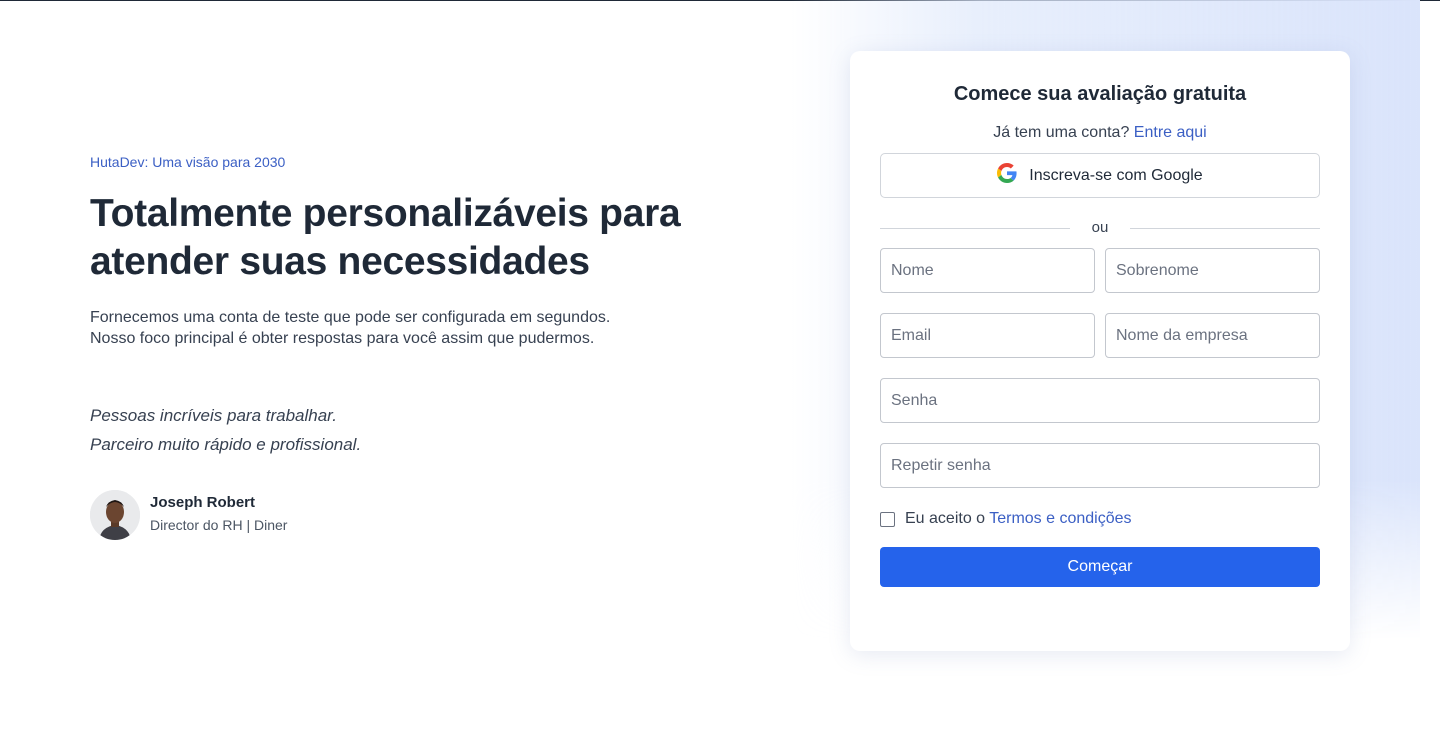 The image size is (1440, 753). I want to click on google-button-label: Inscreva-se com Google, so click(1116, 175).